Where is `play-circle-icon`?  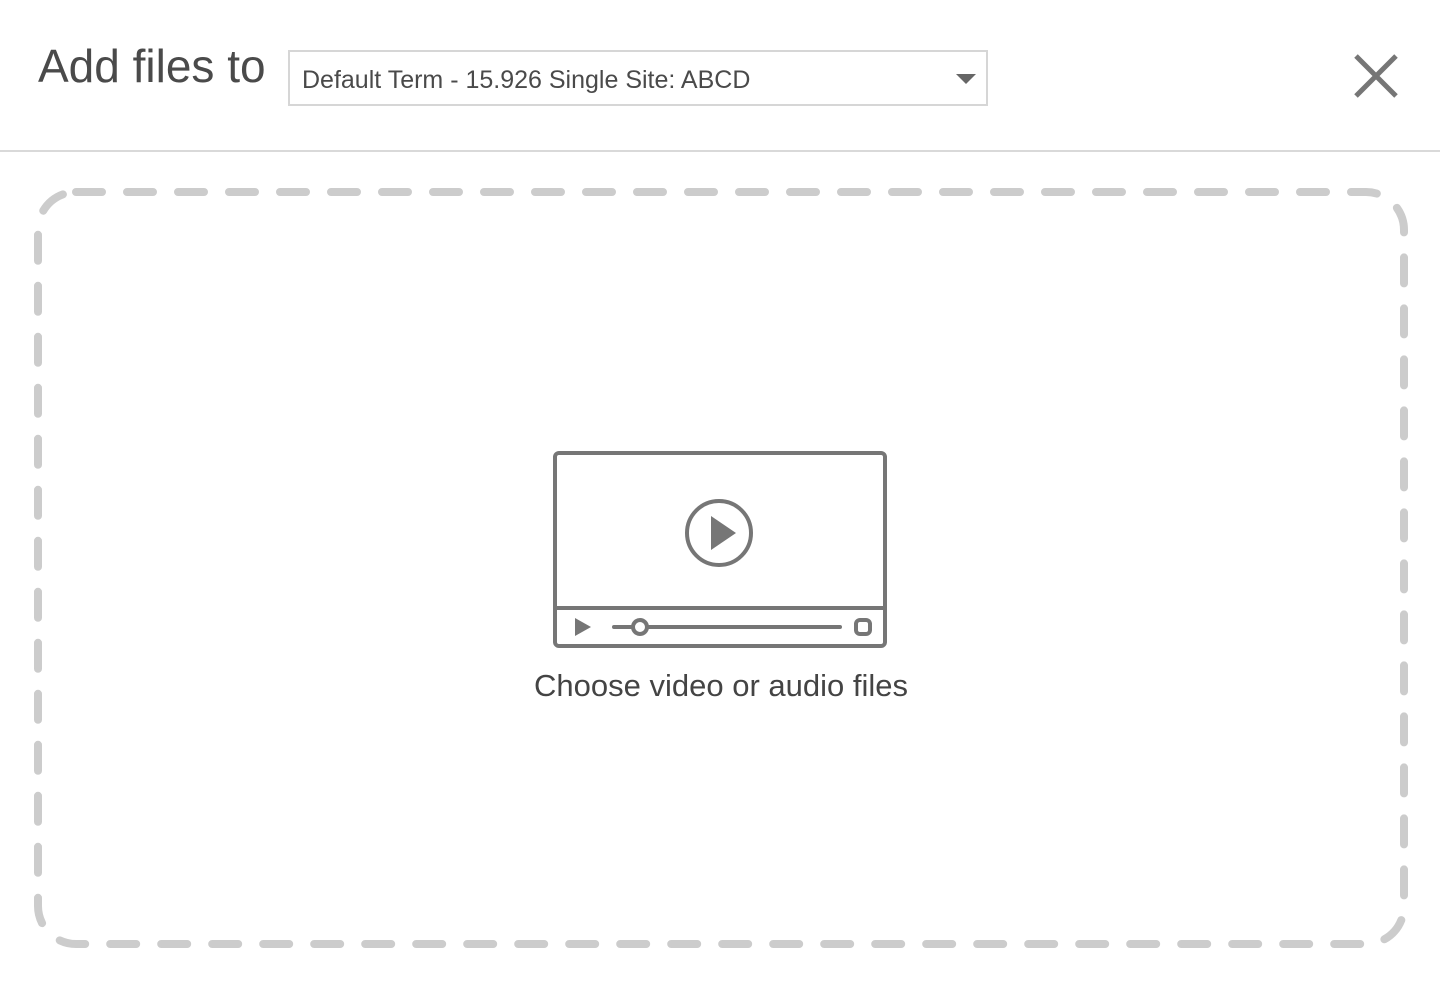
play-circle-icon is located at coordinates (719, 533).